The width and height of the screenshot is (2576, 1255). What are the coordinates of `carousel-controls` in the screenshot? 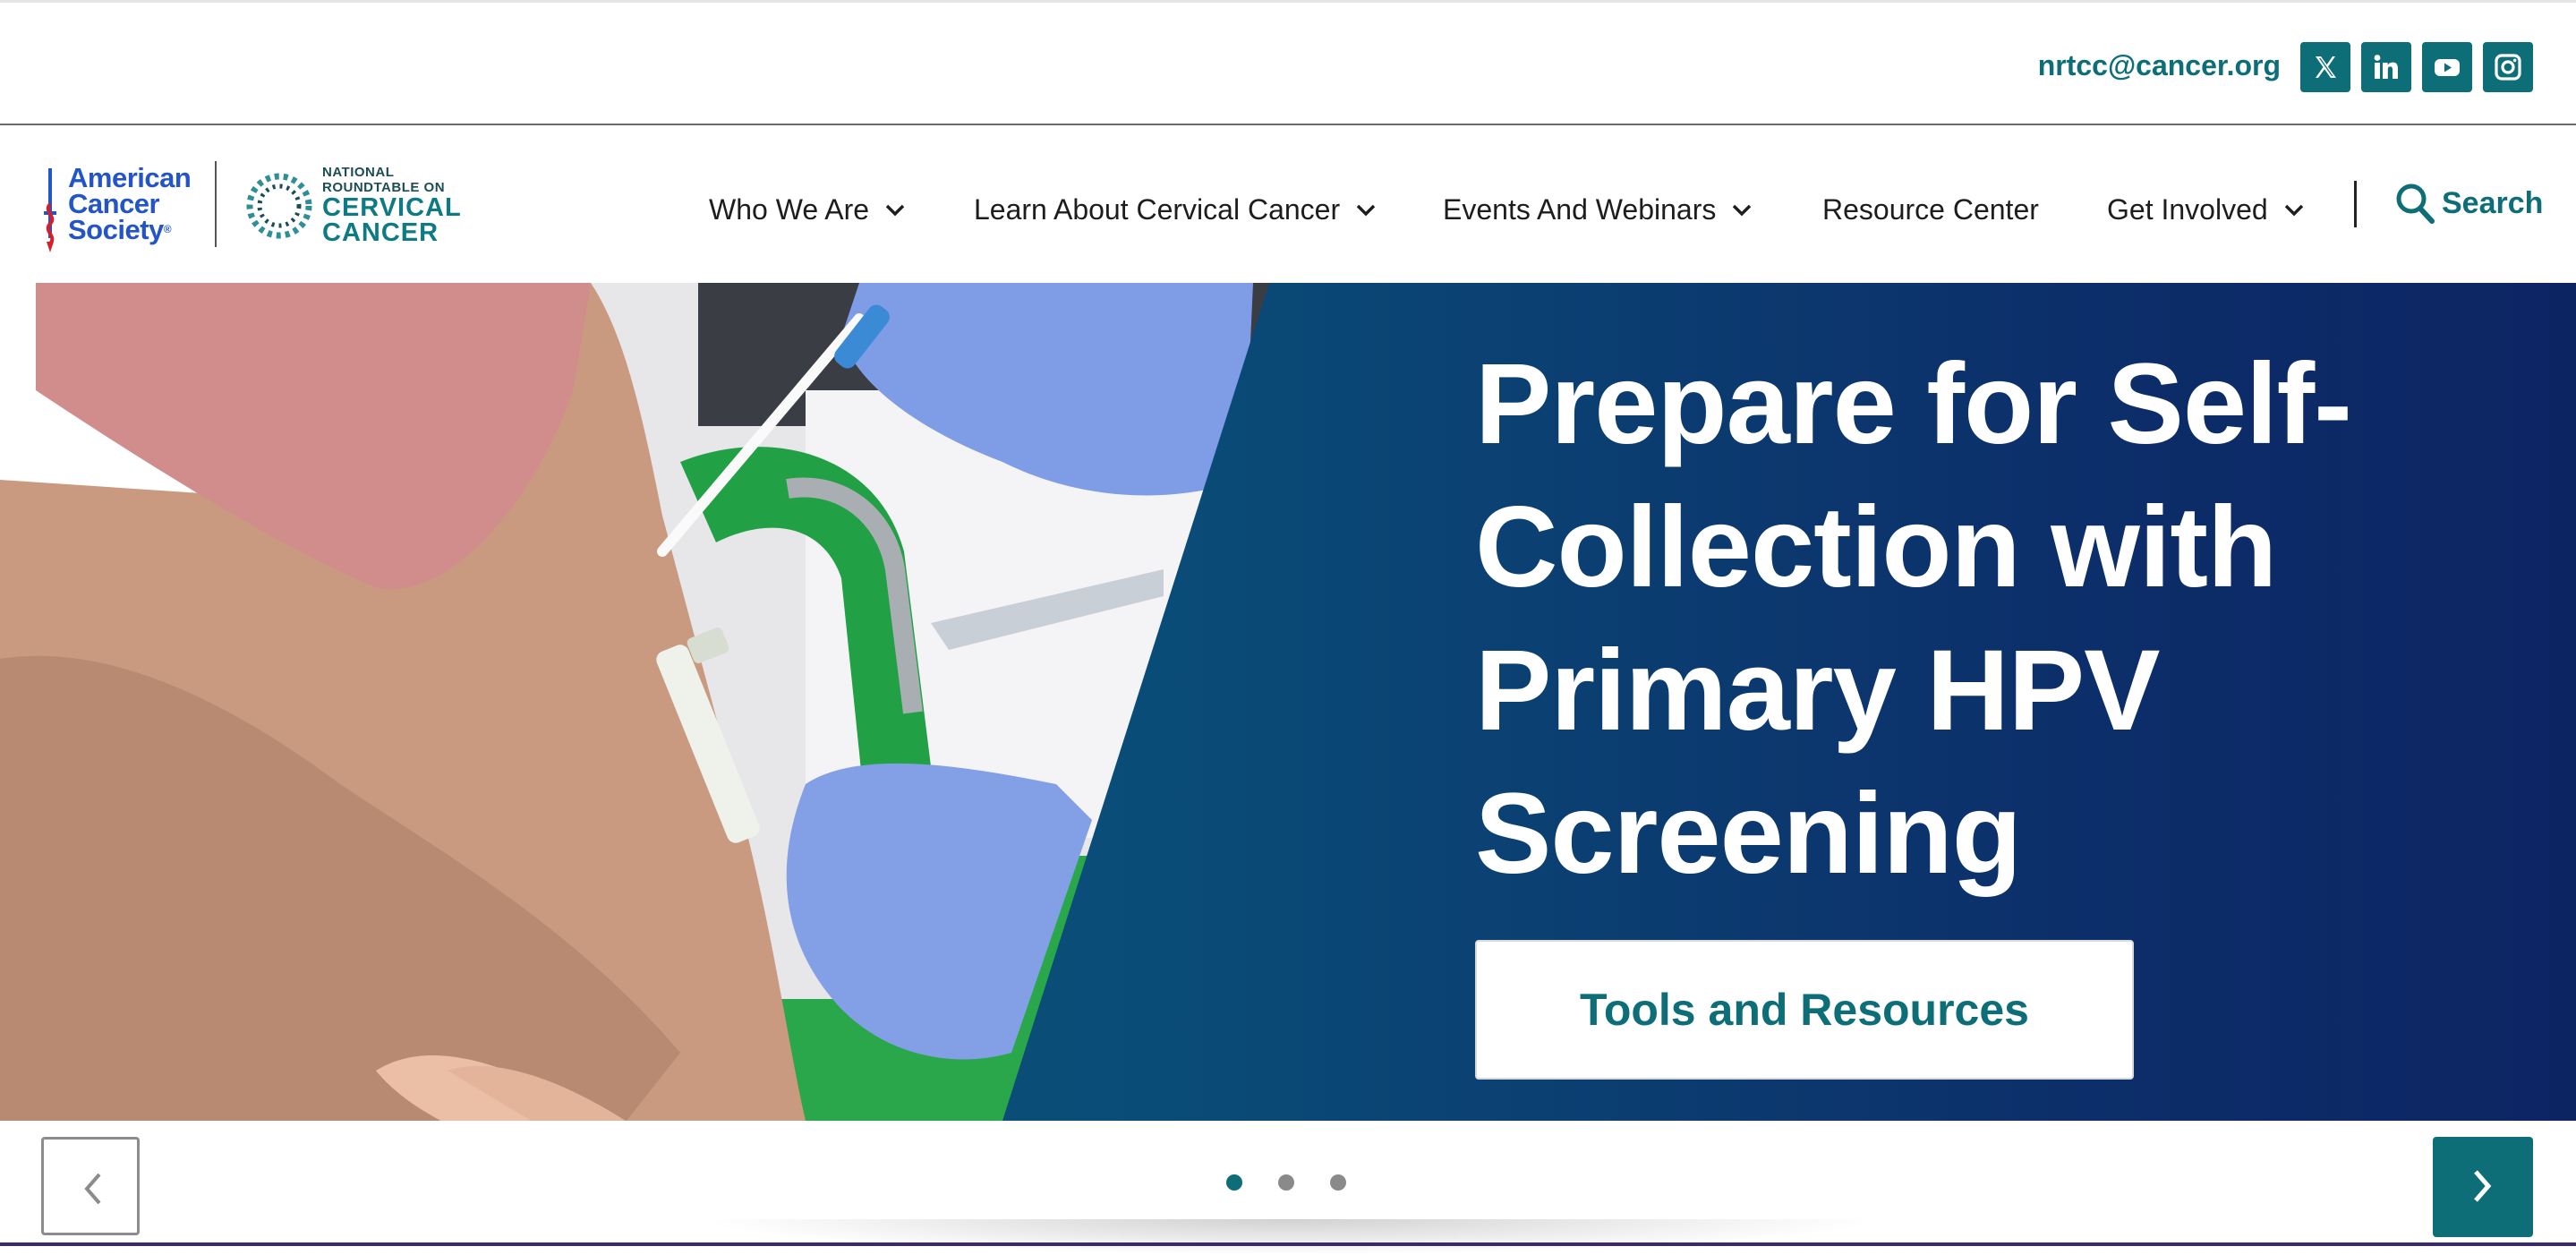 It's located at (1288, 1188).